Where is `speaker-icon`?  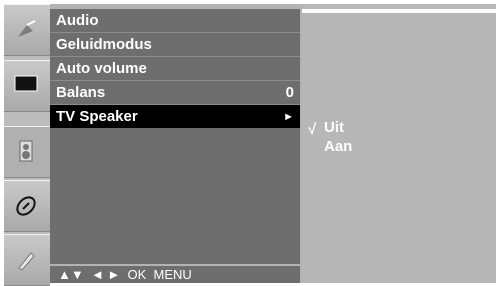 speaker-icon is located at coordinates (26, 151).